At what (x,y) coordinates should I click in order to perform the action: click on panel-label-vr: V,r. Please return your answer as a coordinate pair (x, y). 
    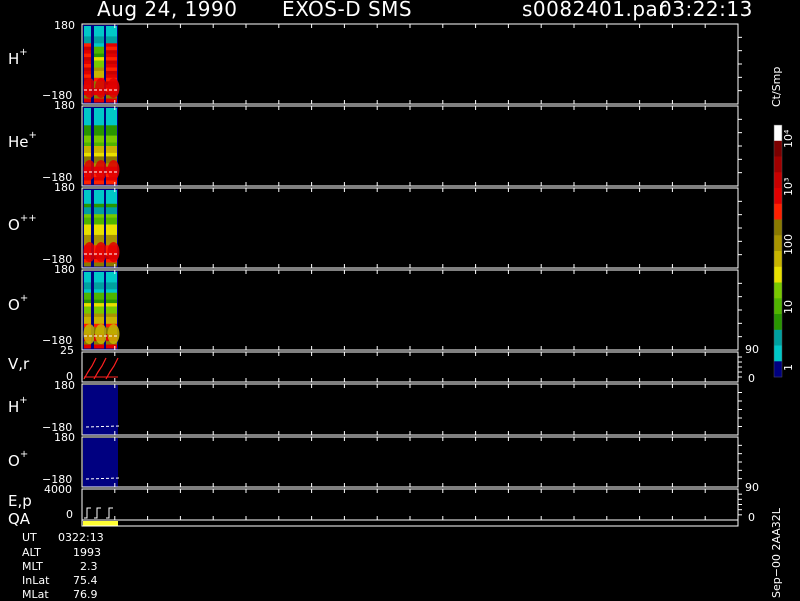
    Looking at the image, I should click on (19, 364).